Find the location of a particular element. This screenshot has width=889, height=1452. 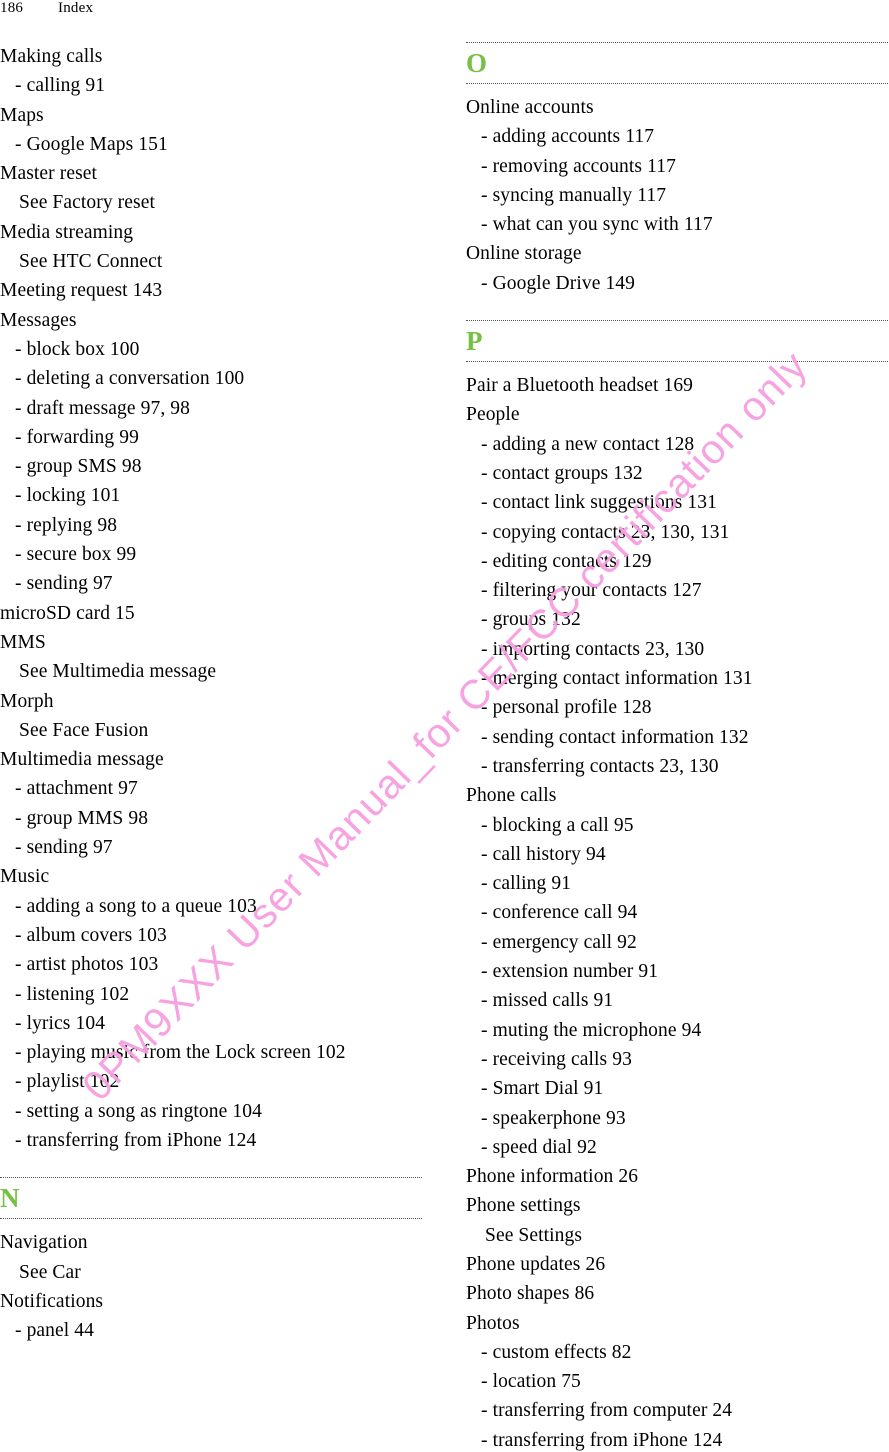

index-entry: - groups 132 is located at coordinates (677, 619).